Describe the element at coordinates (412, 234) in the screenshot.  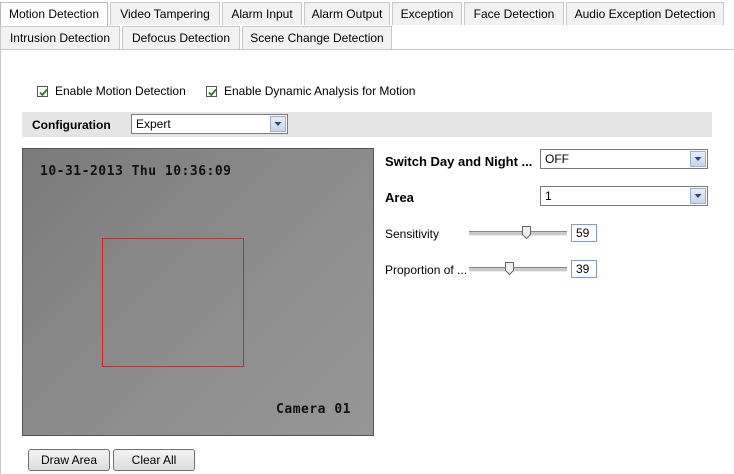
I see `sensitivity-label: Sensitivity` at that location.